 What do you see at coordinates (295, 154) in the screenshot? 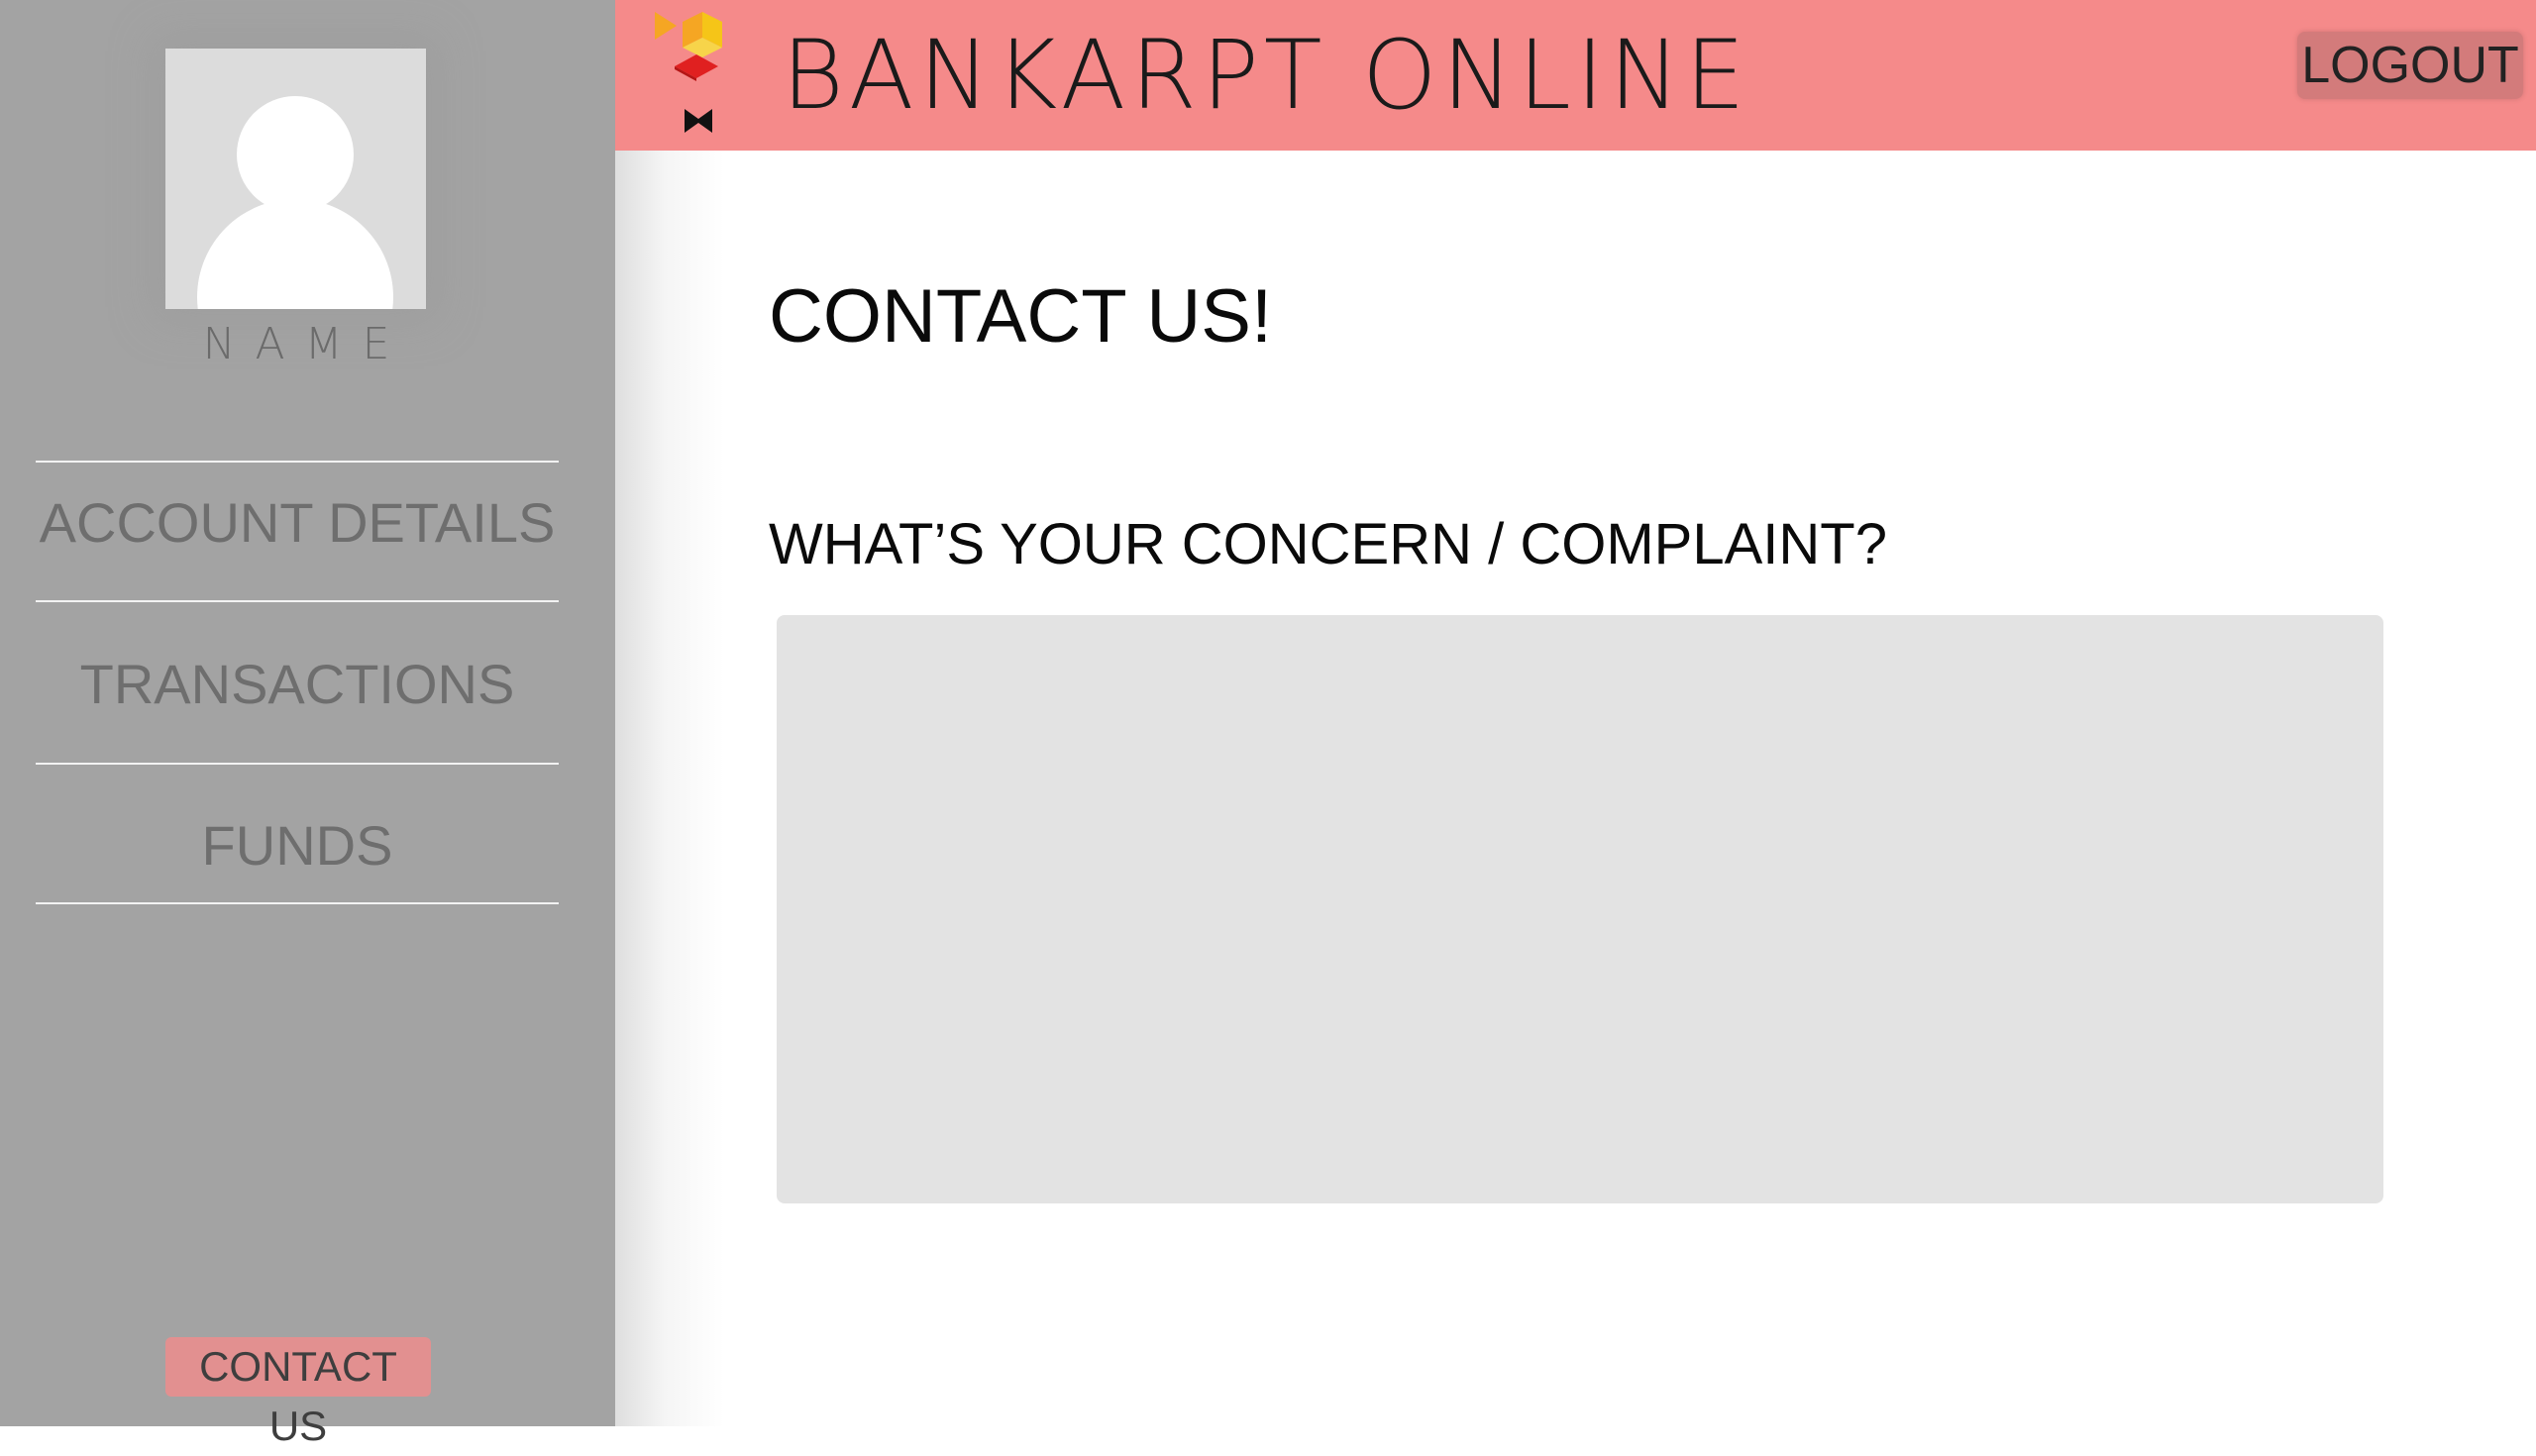
I see `avatar-head` at bounding box center [295, 154].